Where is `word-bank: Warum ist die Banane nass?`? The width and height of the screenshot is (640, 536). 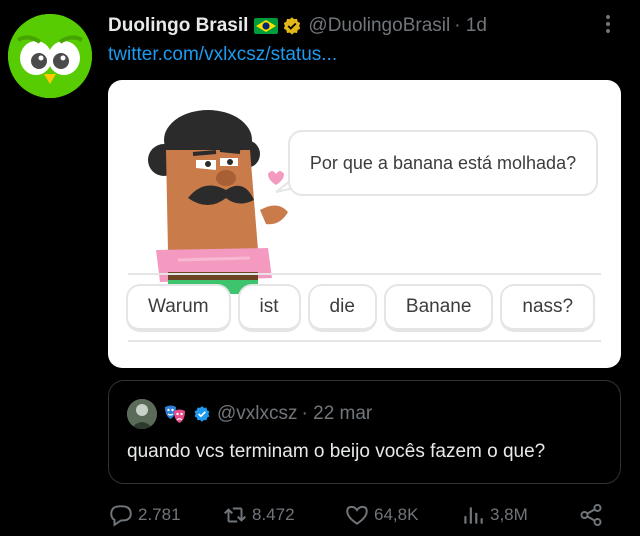
word-bank: Warum ist die Banane nass? is located at coordinates (361, 308).